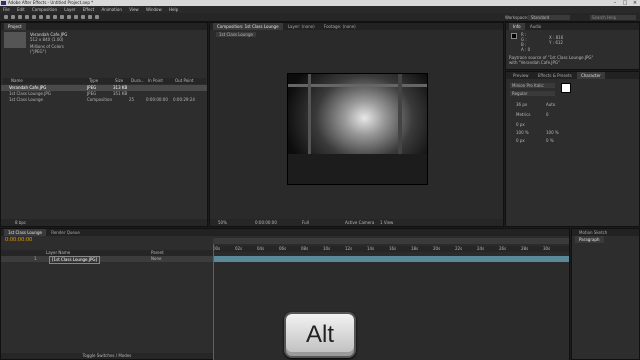 The width and height of the screenshot is (640, 360). What do you see at coordinates (521, 75) in the screenshot?
I see `tab-preview: Preview` at bounding box center [521, 75].